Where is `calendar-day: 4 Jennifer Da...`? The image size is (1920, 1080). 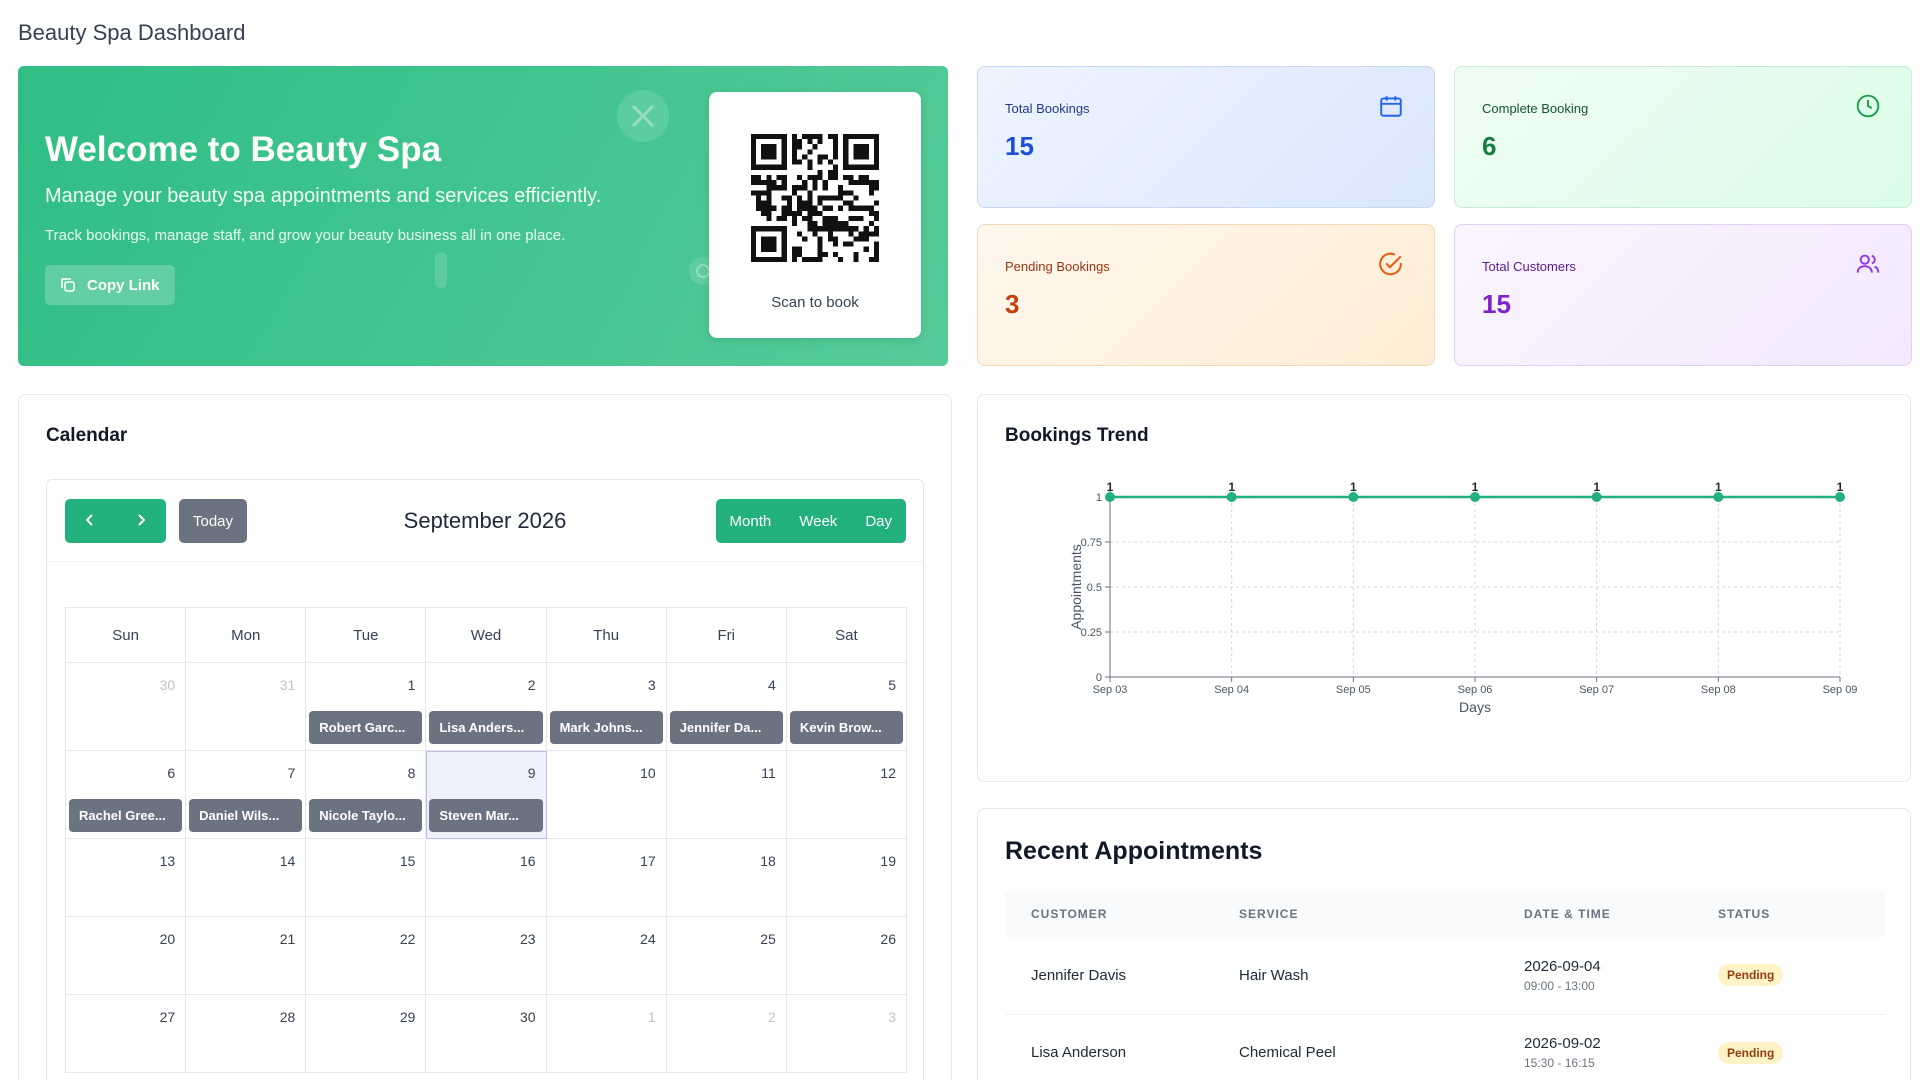 calendar-day: 4 Jennifer Da... is located at coordinates (726, 707).